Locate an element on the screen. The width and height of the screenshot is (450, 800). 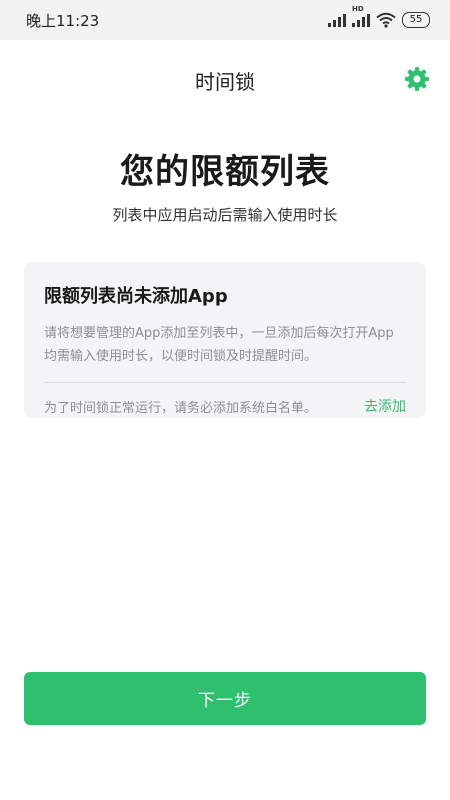
page-title: 时间锁 is located at coordinates (225, 82).